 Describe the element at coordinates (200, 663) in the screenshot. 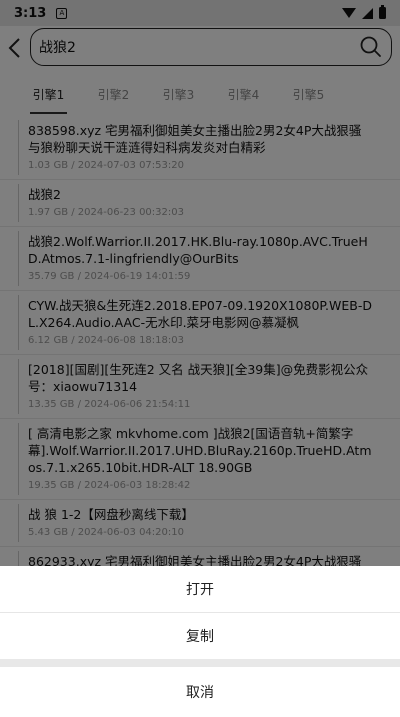

I see `divider` at that location.